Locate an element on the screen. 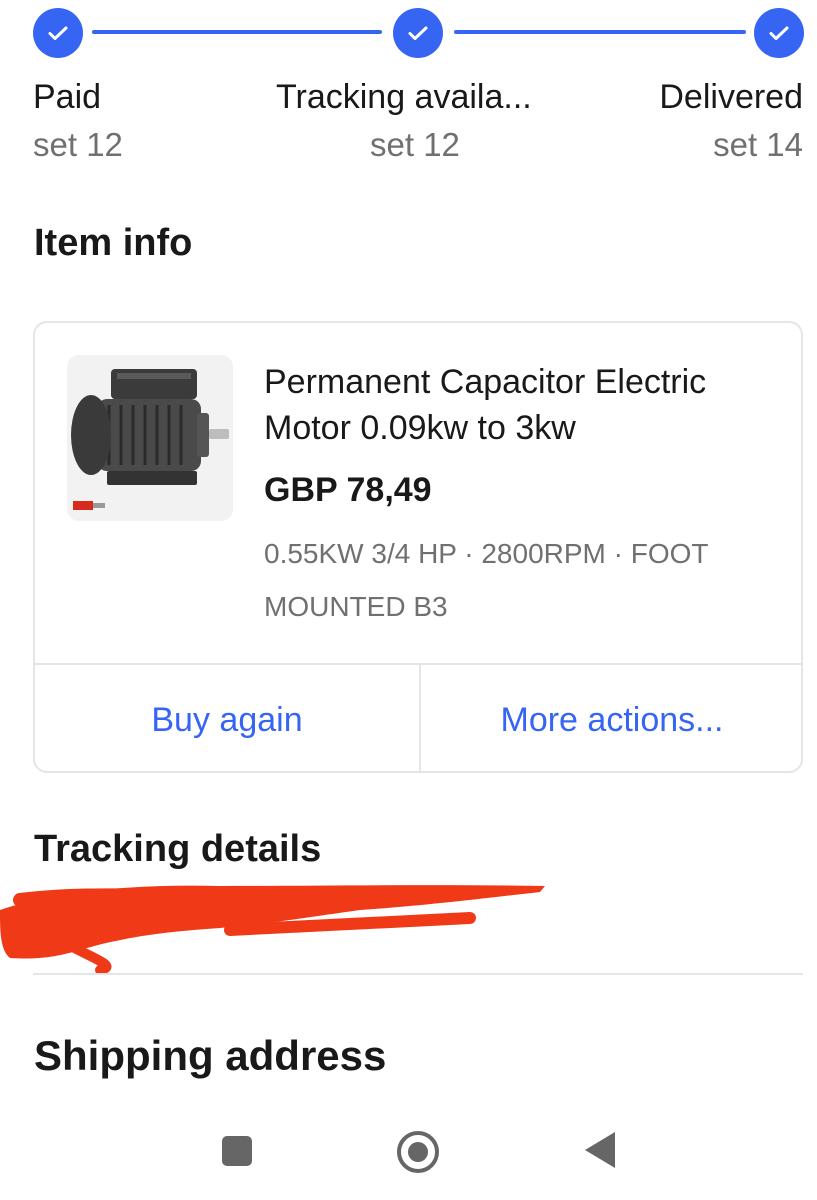  step-delivered-date: set 14 is located at coordinates (758, 144).